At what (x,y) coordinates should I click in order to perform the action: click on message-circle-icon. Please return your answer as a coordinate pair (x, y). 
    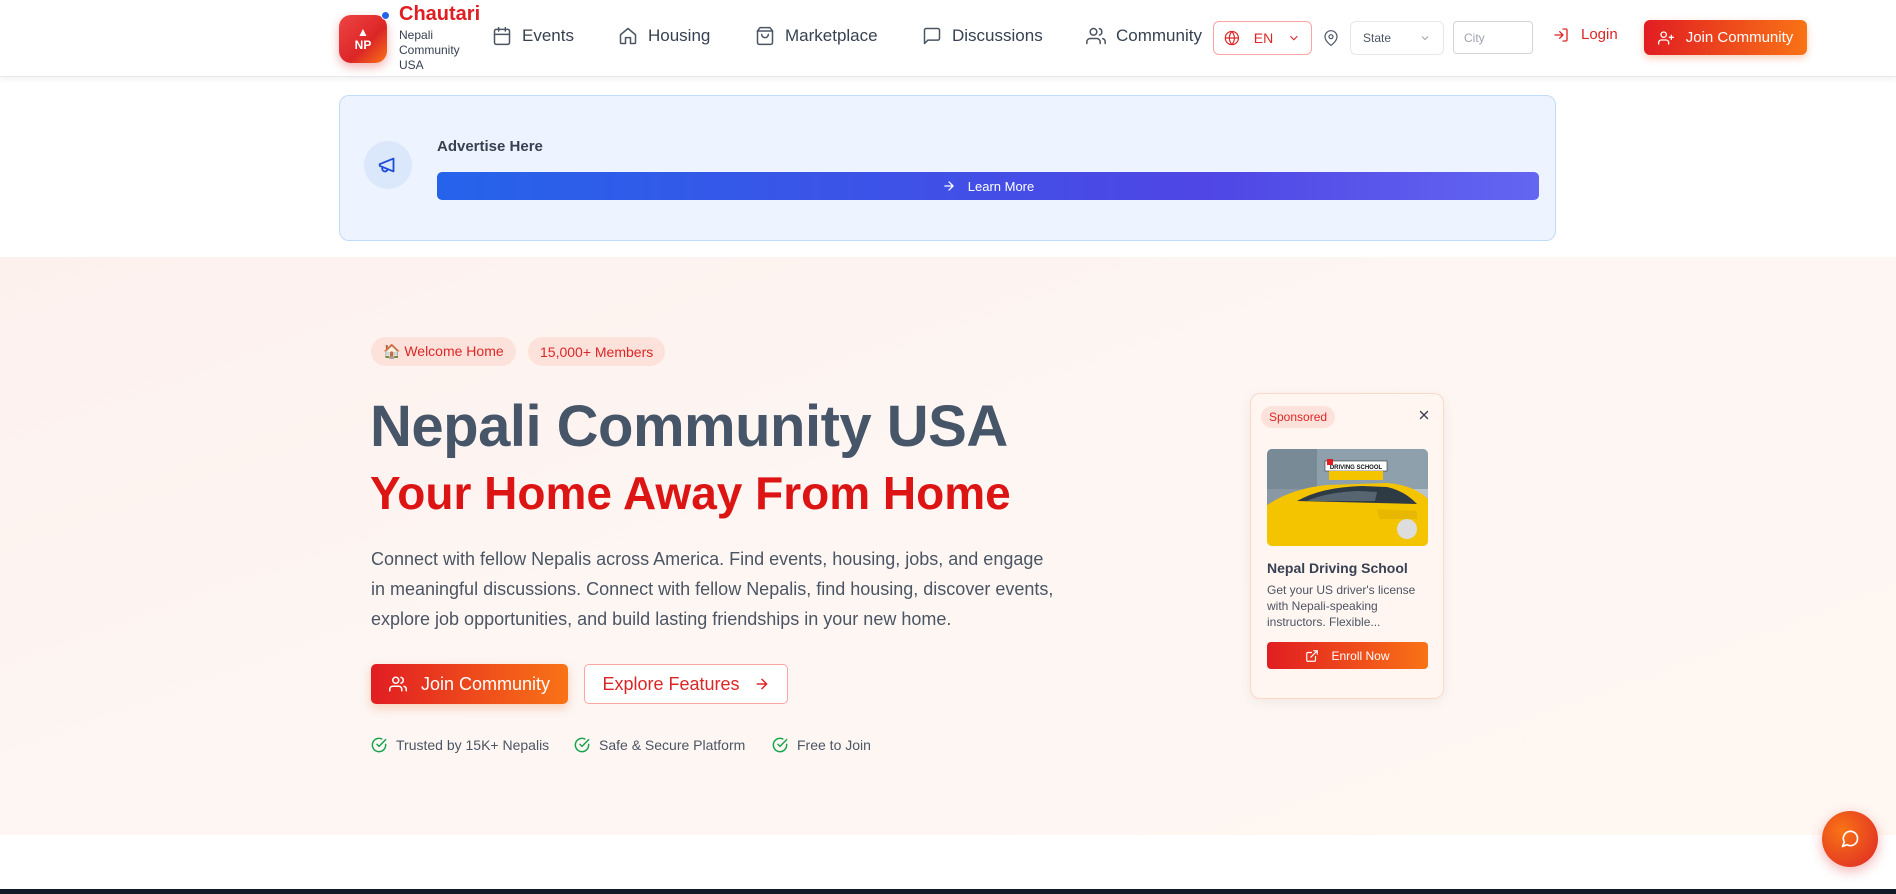
    Looking at the image, I should click on (1850, 839).